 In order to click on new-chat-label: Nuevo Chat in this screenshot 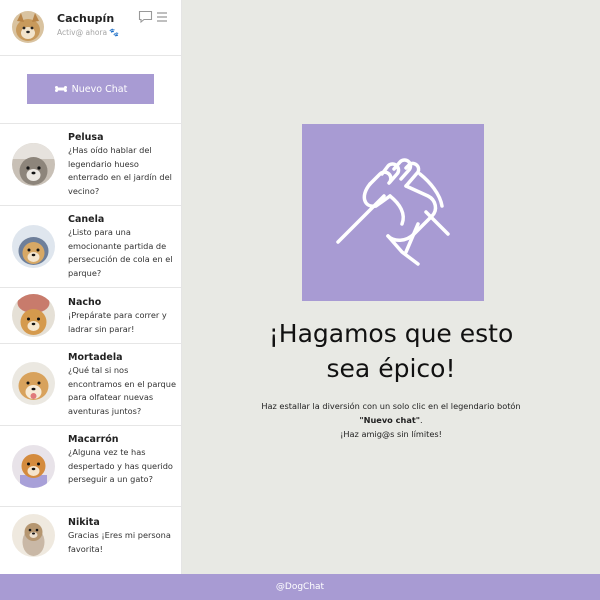, I will do `click(99, 89)`.